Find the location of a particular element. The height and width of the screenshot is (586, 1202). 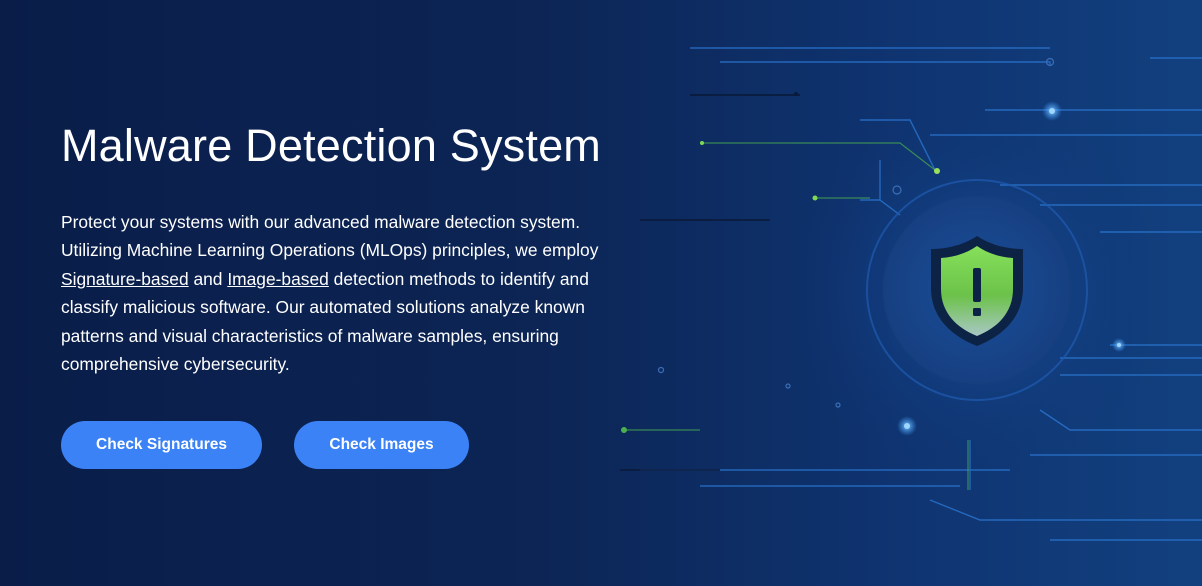

shield-warning-icon is located at coordinates (977, 291).